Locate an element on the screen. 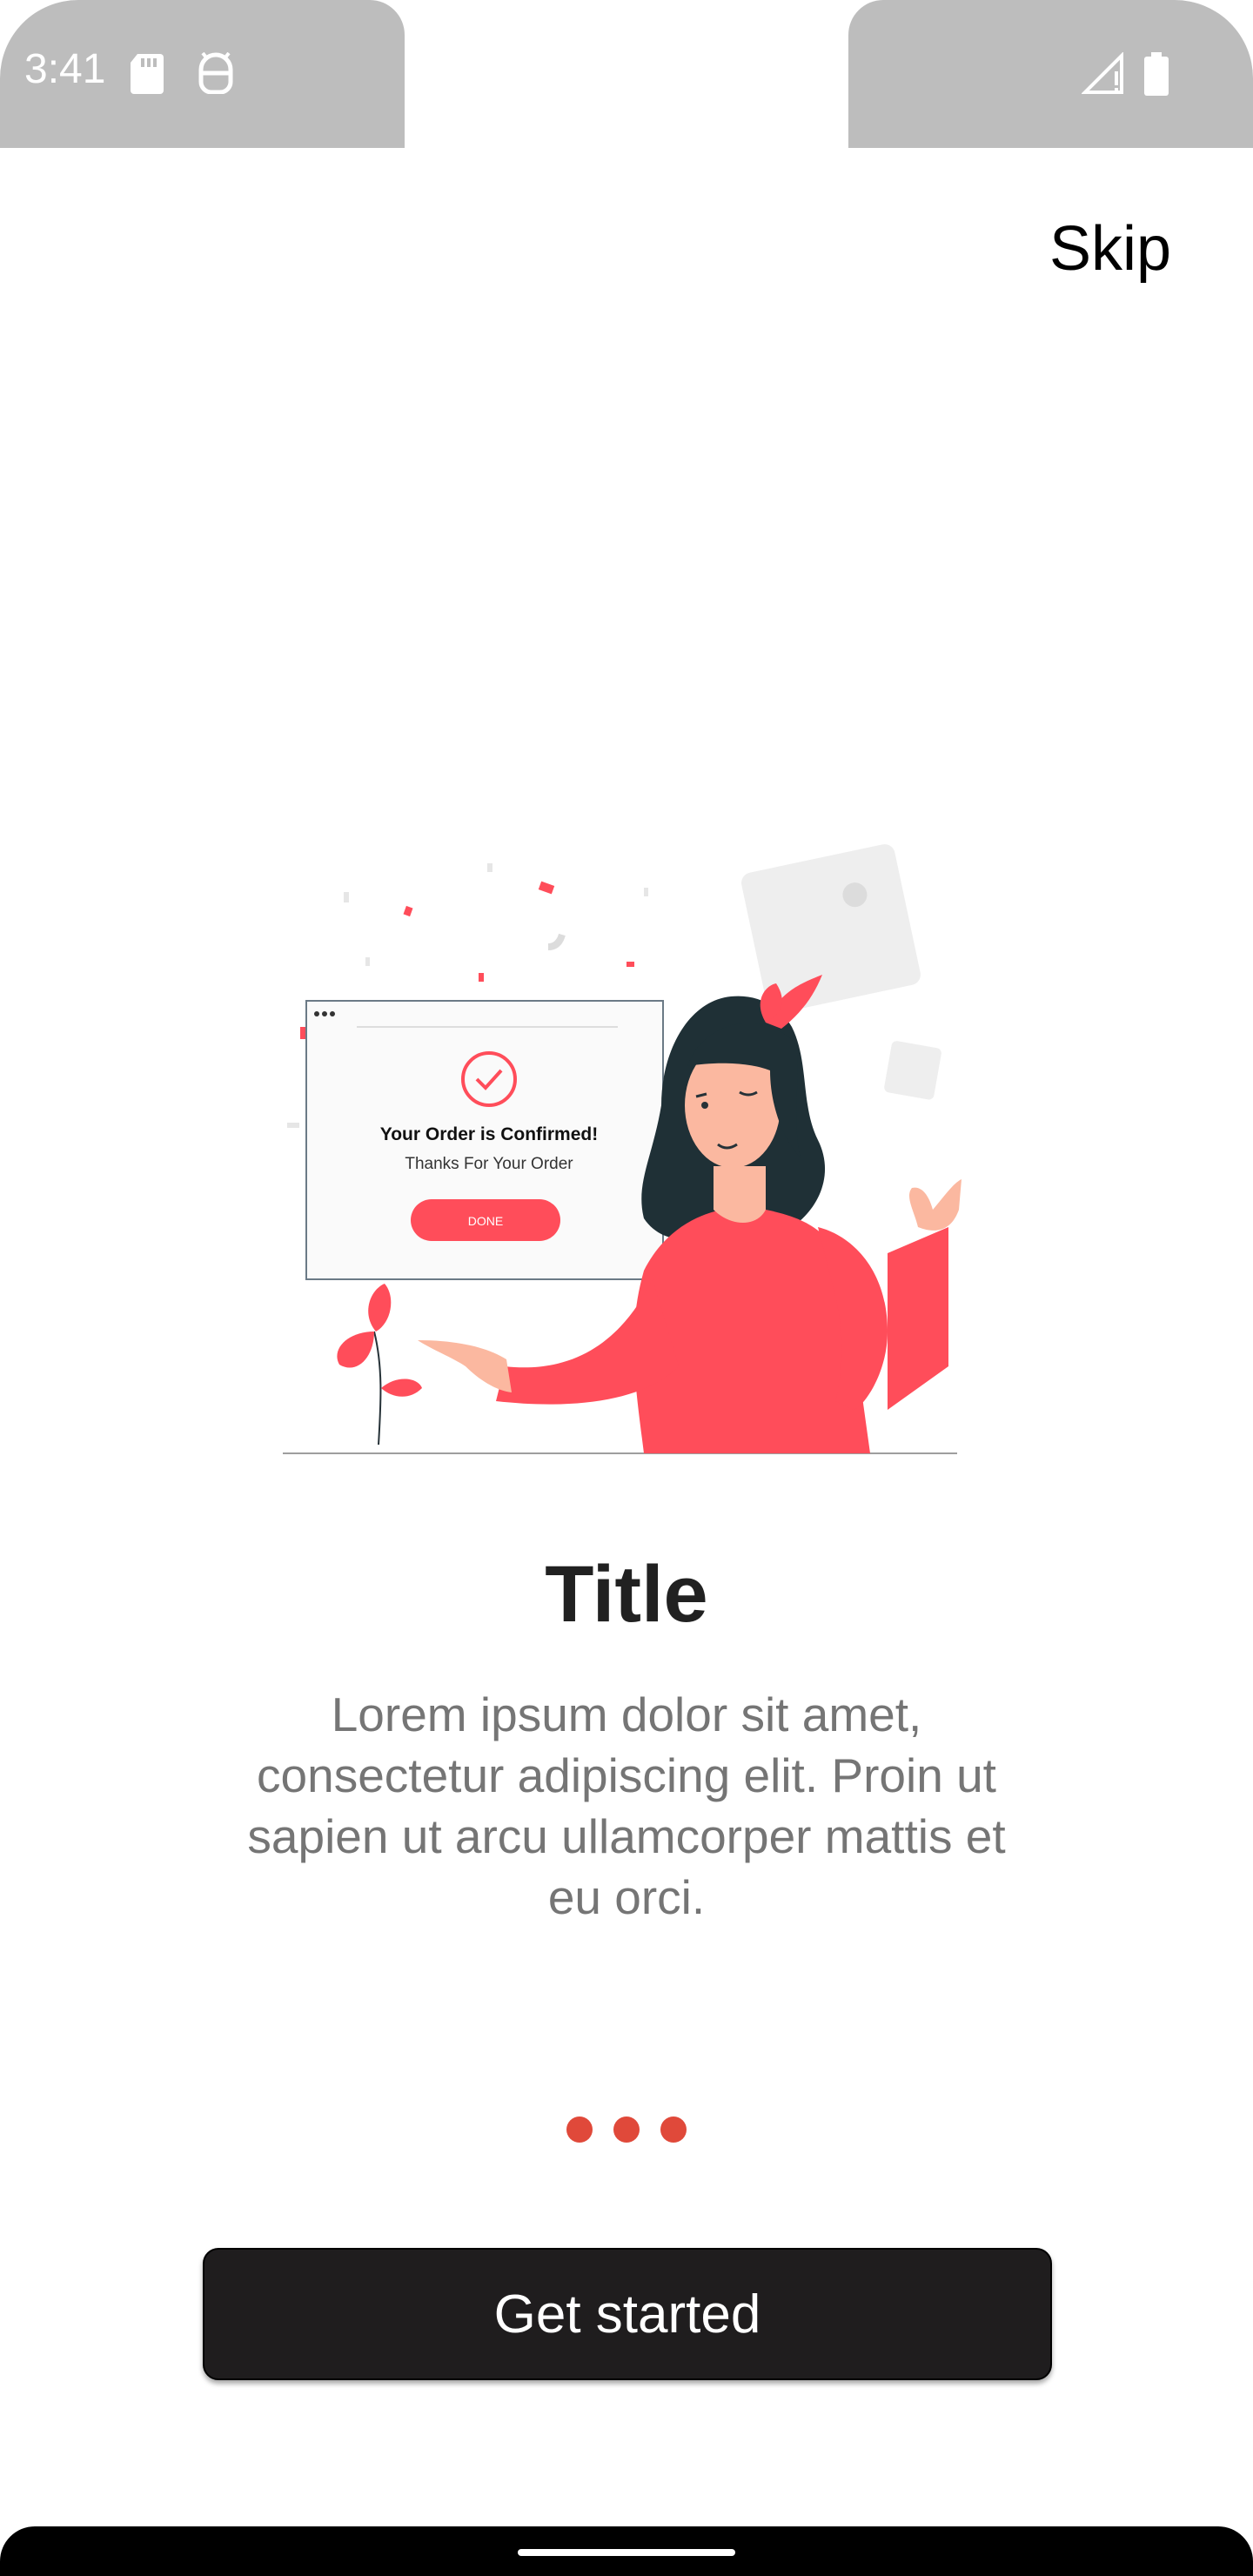  display-notch is located at coordinates (626, 73).